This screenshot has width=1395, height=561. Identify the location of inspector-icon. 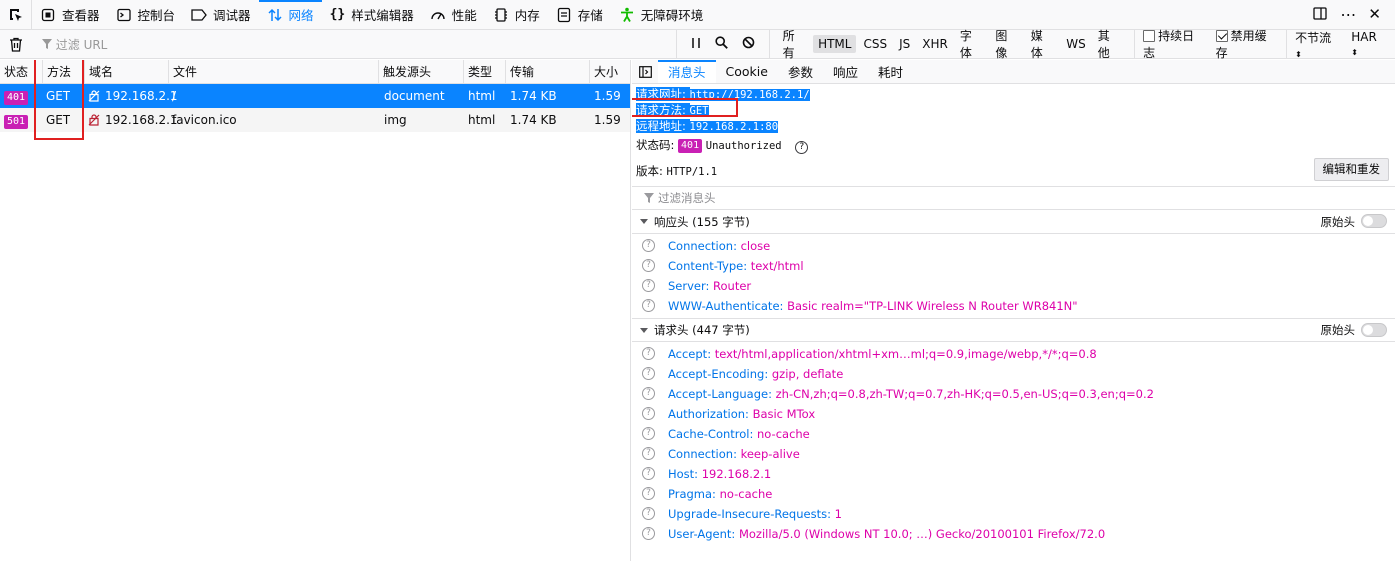
(48, 15).